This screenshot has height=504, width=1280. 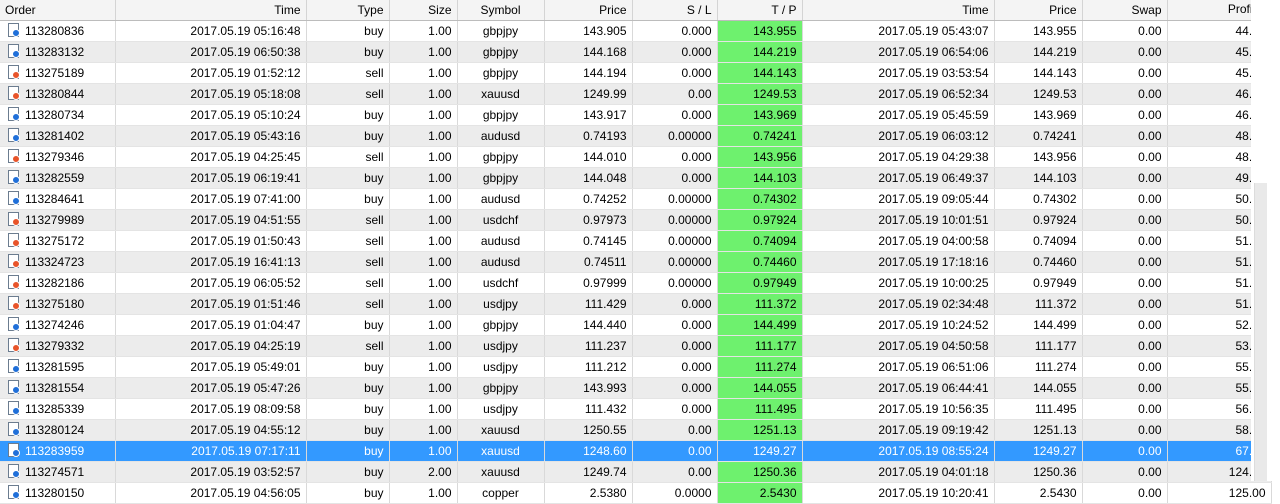 What do you see at coordinates (898, 136) in the screenshot?
I see `cell-close-time: 2017.05.19 06:03:12` at bounding box center [898, 136].